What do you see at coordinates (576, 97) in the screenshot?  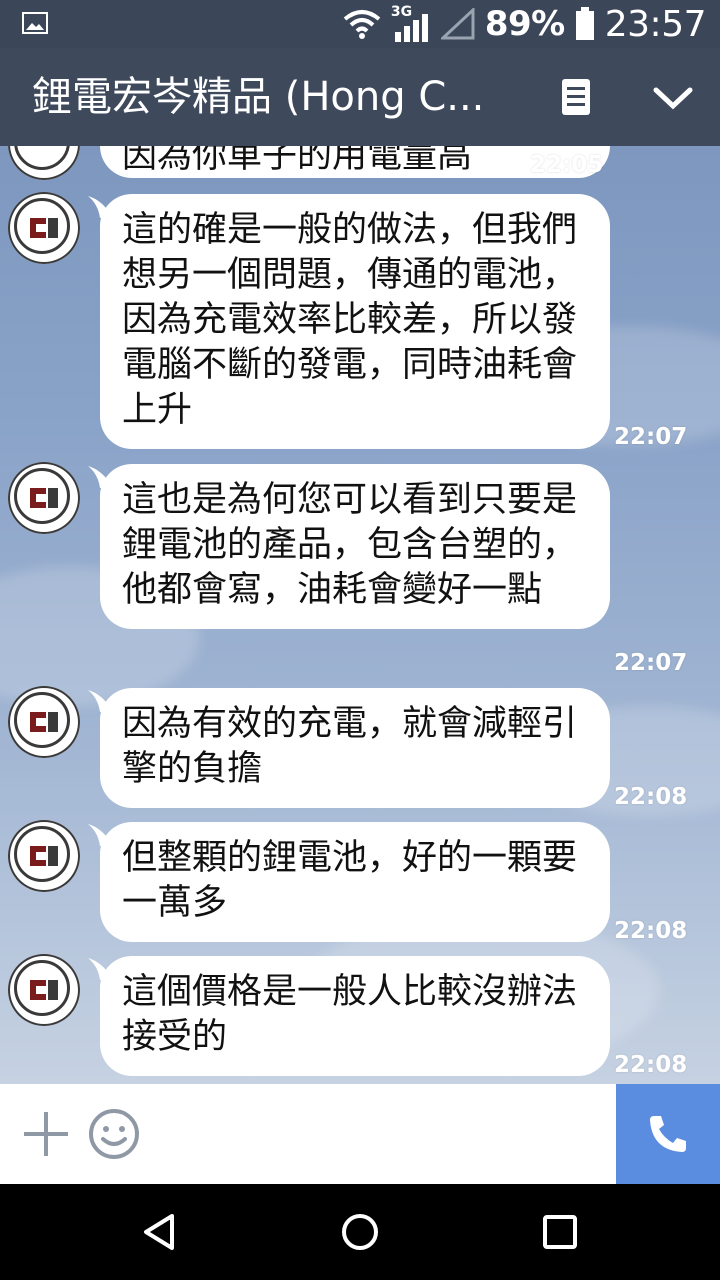 I see `notes-icon` at bounding box center [576, 97].